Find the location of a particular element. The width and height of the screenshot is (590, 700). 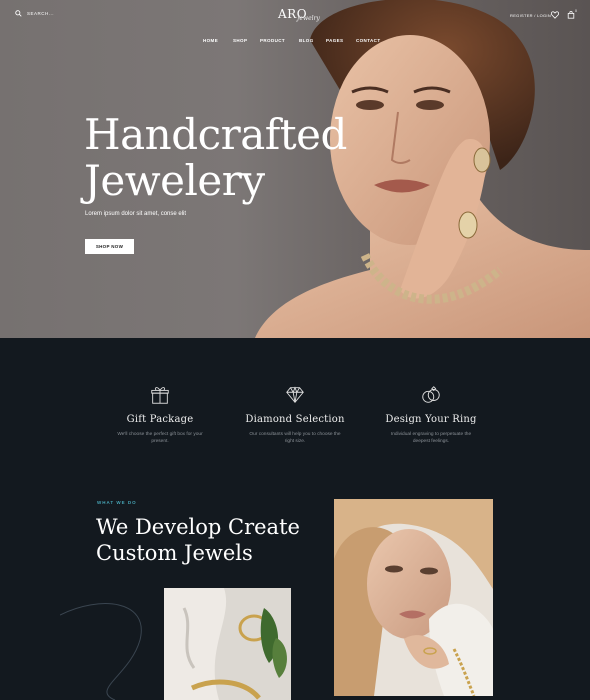

section-label: WHAT WE DO is located at coordinates (117, 502).